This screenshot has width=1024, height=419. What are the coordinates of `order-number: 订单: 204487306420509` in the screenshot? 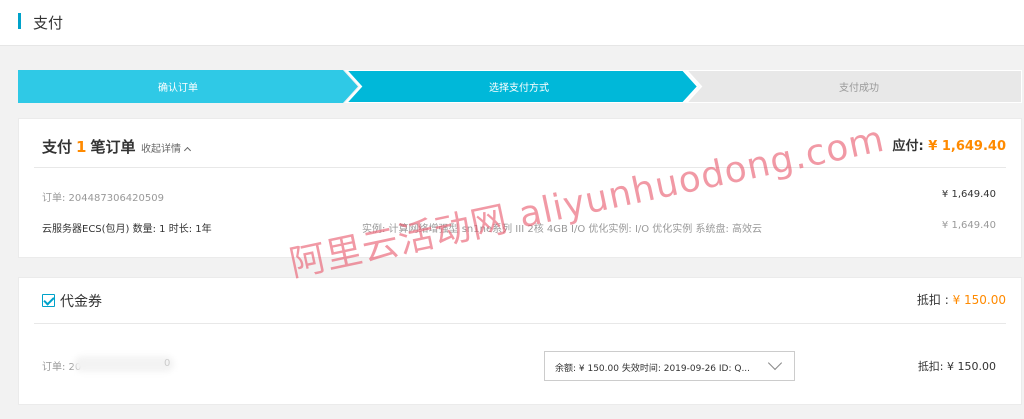 It's located at (103, 198).